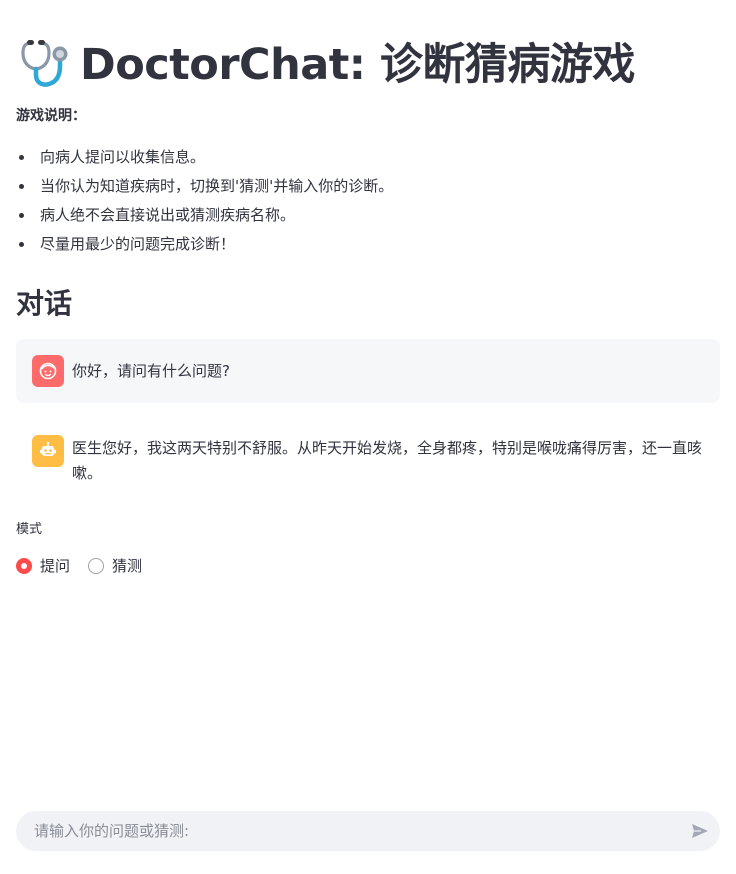  Describe the element at coordinates (51, 116) in the screenshot. I see `rules-heading: 游戏说明：` at that location.